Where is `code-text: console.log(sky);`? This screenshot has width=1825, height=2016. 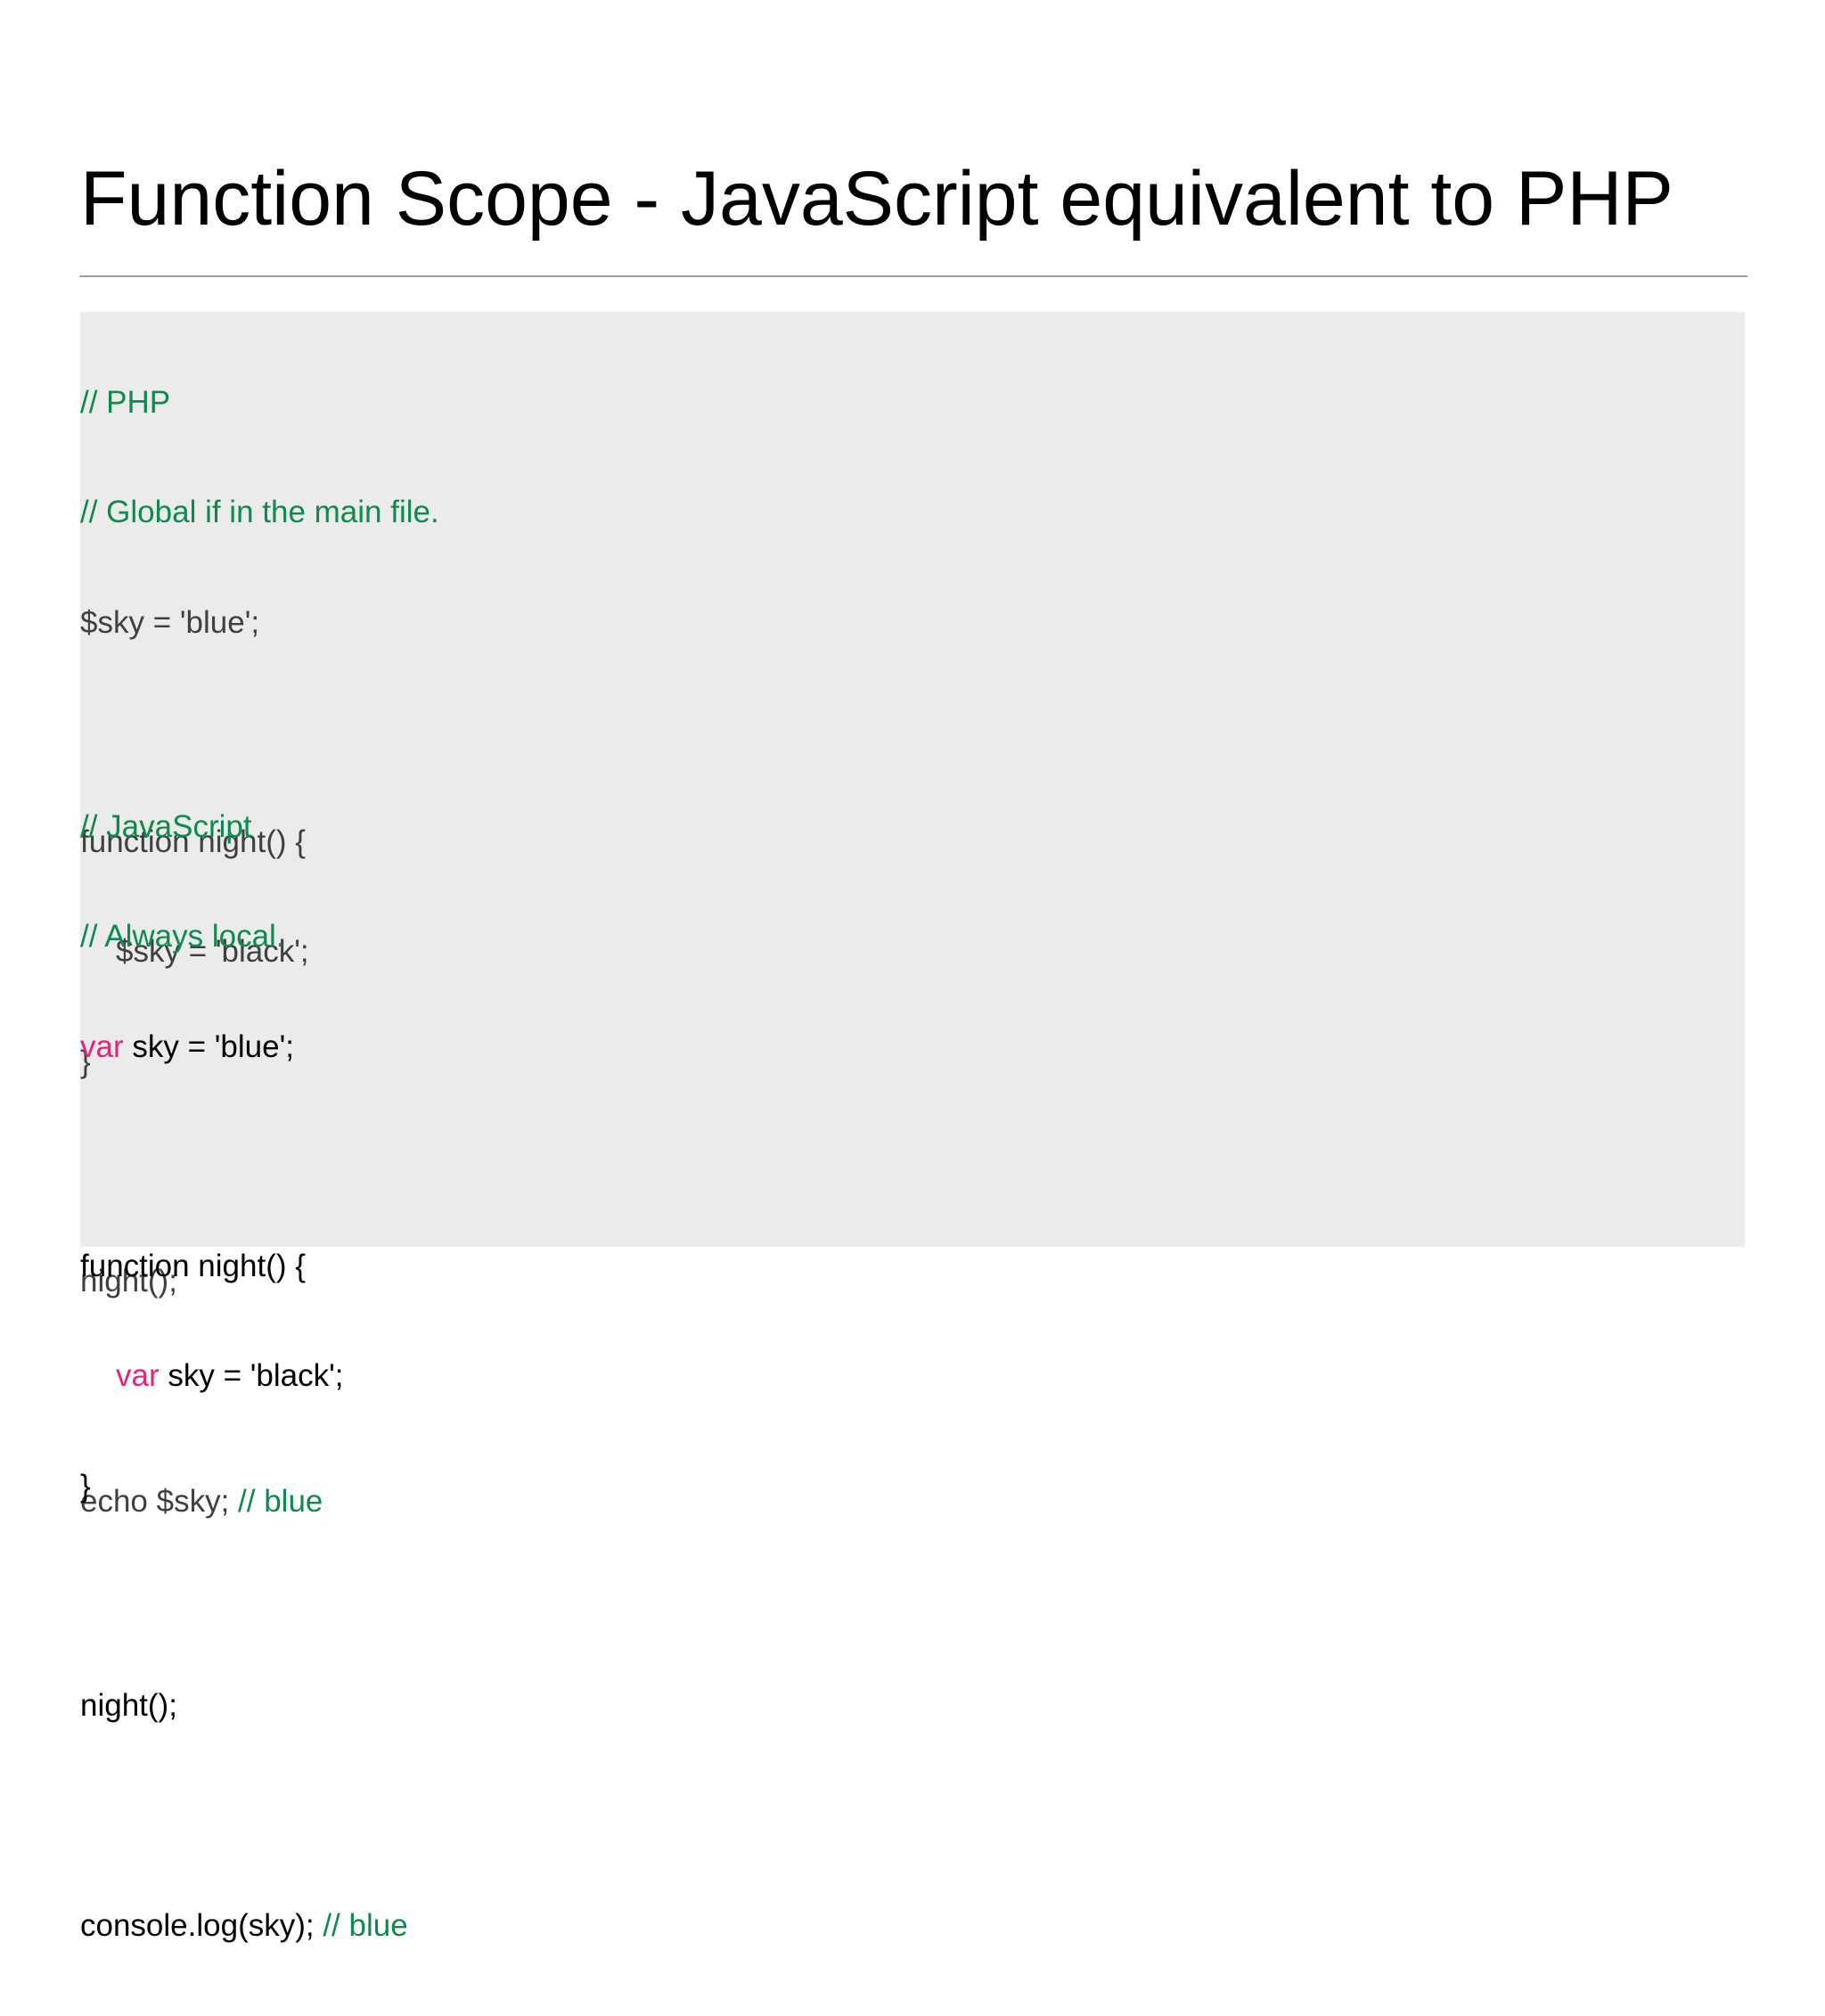
code-text: console.log(sky); is located at coordinates (201, 1925).